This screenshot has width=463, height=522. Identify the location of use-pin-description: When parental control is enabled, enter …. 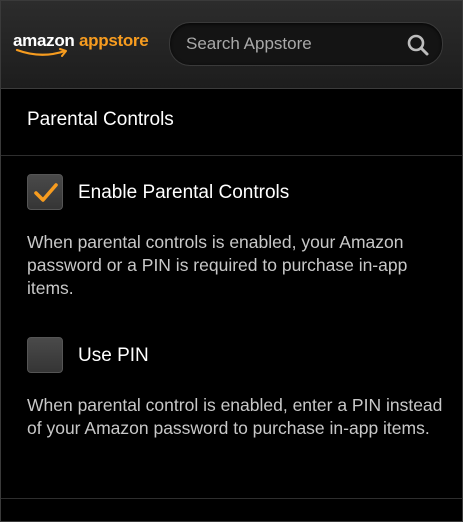
(235, 416).